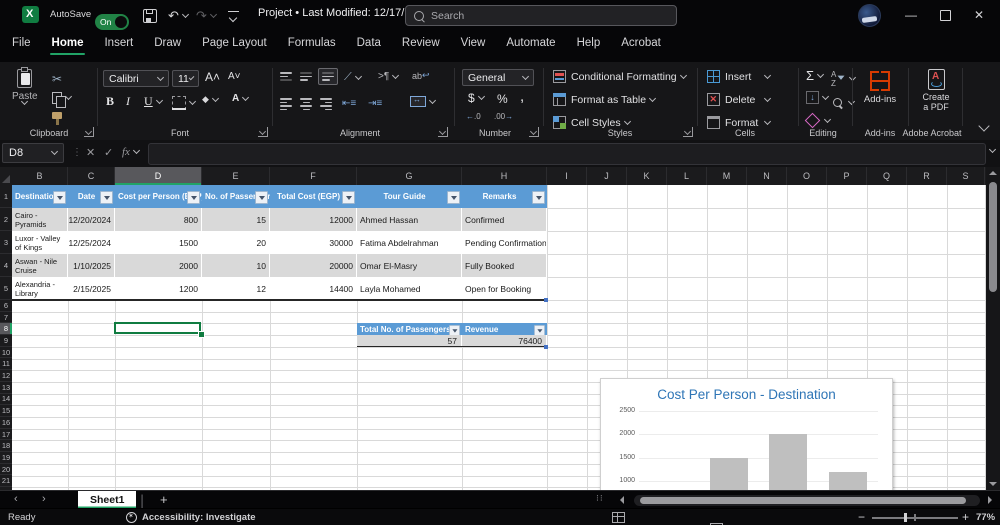 The height and width of the screenshot is (525, 1000). What do you see at coordinates (818, 120) in the screenshot?
I see `clear-button` at bounding box center [818, 120].